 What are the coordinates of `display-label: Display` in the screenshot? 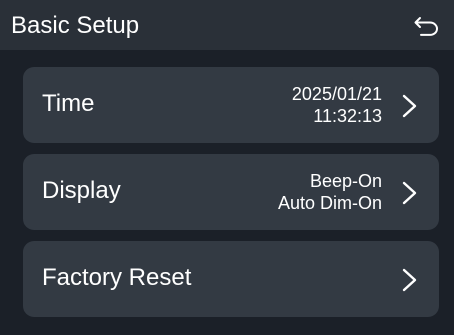 It's located at (81, 190).